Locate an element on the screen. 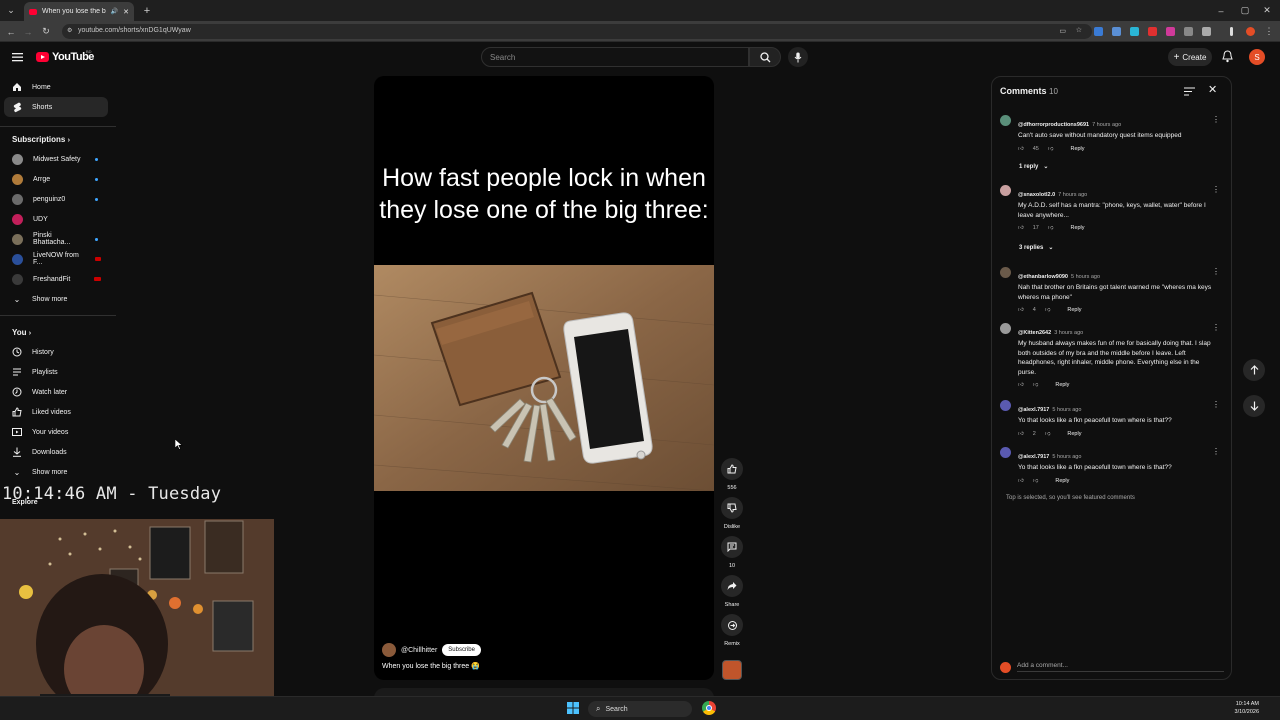 The height and width of the screenshot is (720, 1280). you-heading: You › is located at coordinates (21, 332).